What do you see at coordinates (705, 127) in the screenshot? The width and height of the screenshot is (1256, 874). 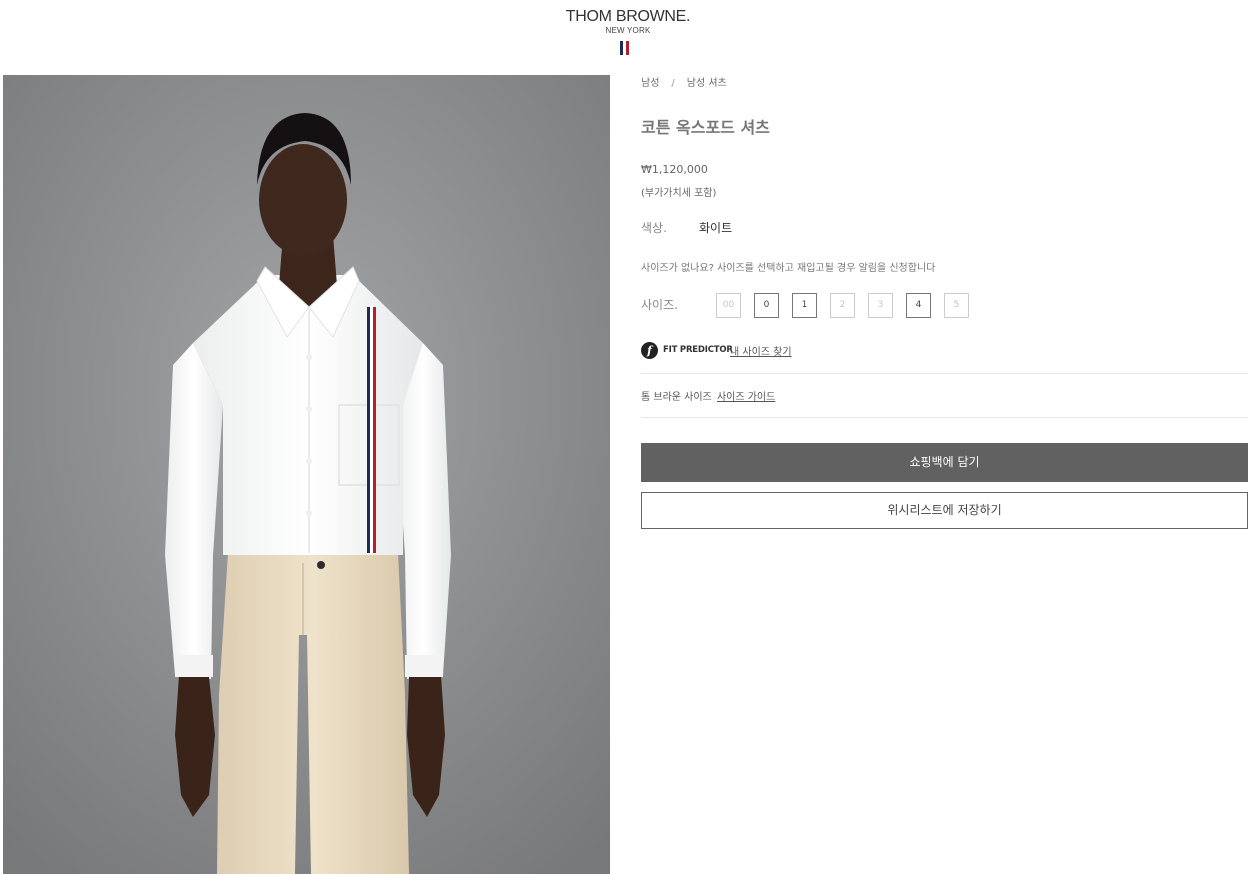 I see `product-title: 코튼 옥스포드 셔츠` at bounding box center [705, 127].